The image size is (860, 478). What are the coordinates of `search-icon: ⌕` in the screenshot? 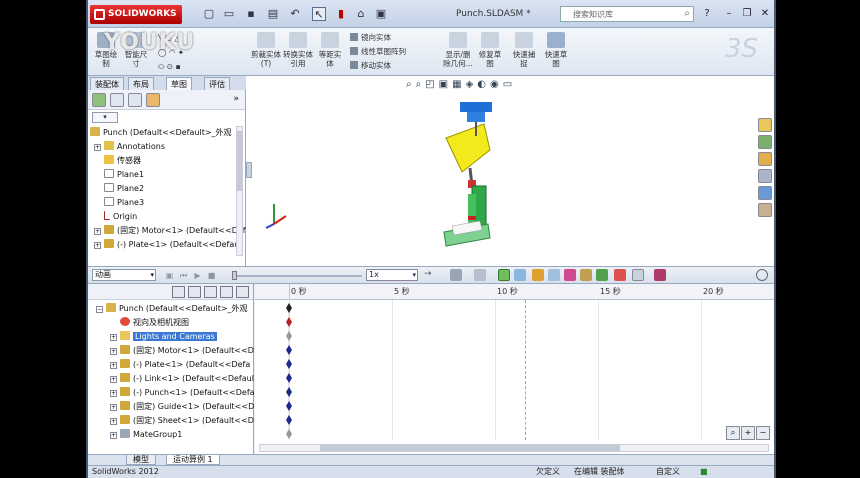 It's located at (687, 13).